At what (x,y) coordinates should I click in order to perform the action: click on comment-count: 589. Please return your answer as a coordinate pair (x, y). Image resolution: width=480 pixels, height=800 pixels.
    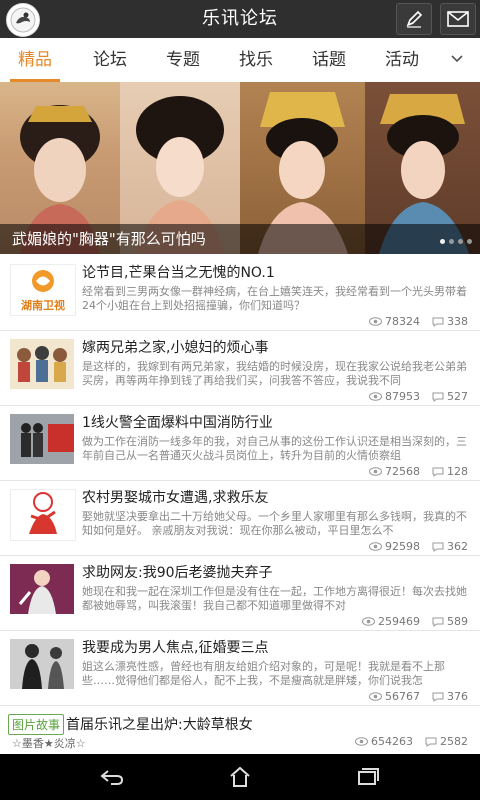
    Looking at the image, I should click on (457, 621).